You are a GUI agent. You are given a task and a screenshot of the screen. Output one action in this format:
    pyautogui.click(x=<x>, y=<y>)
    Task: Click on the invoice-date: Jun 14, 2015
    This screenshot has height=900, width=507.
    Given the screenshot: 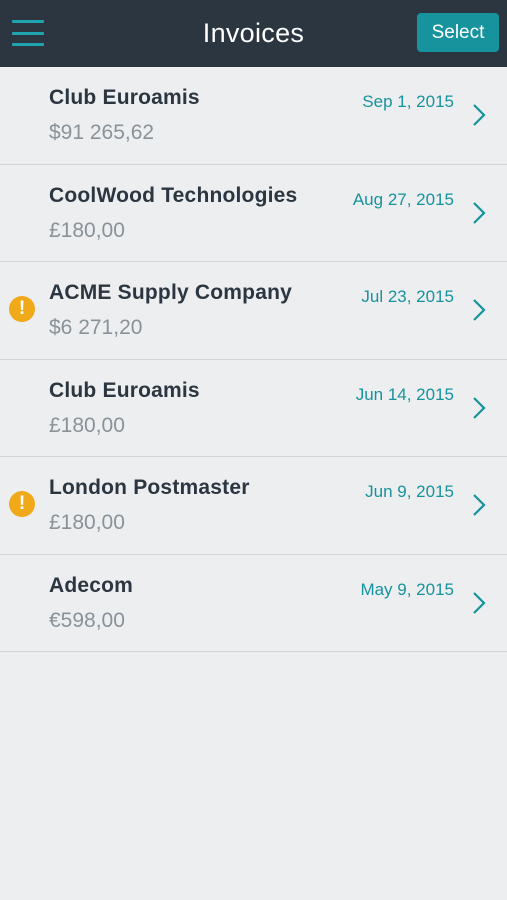 What is the action you would take?
    pyautogui.click(x=404, y=394)
    